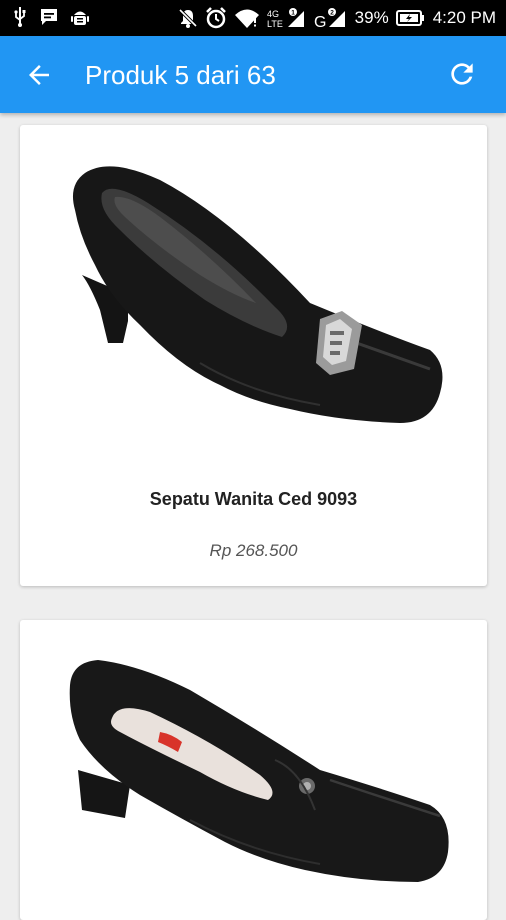 This screenshot has width=506, height=920. What do you see at coordinates (80, 18) in the screenshot?
I see `android-debug-icon` at bounding box center [80, 18].